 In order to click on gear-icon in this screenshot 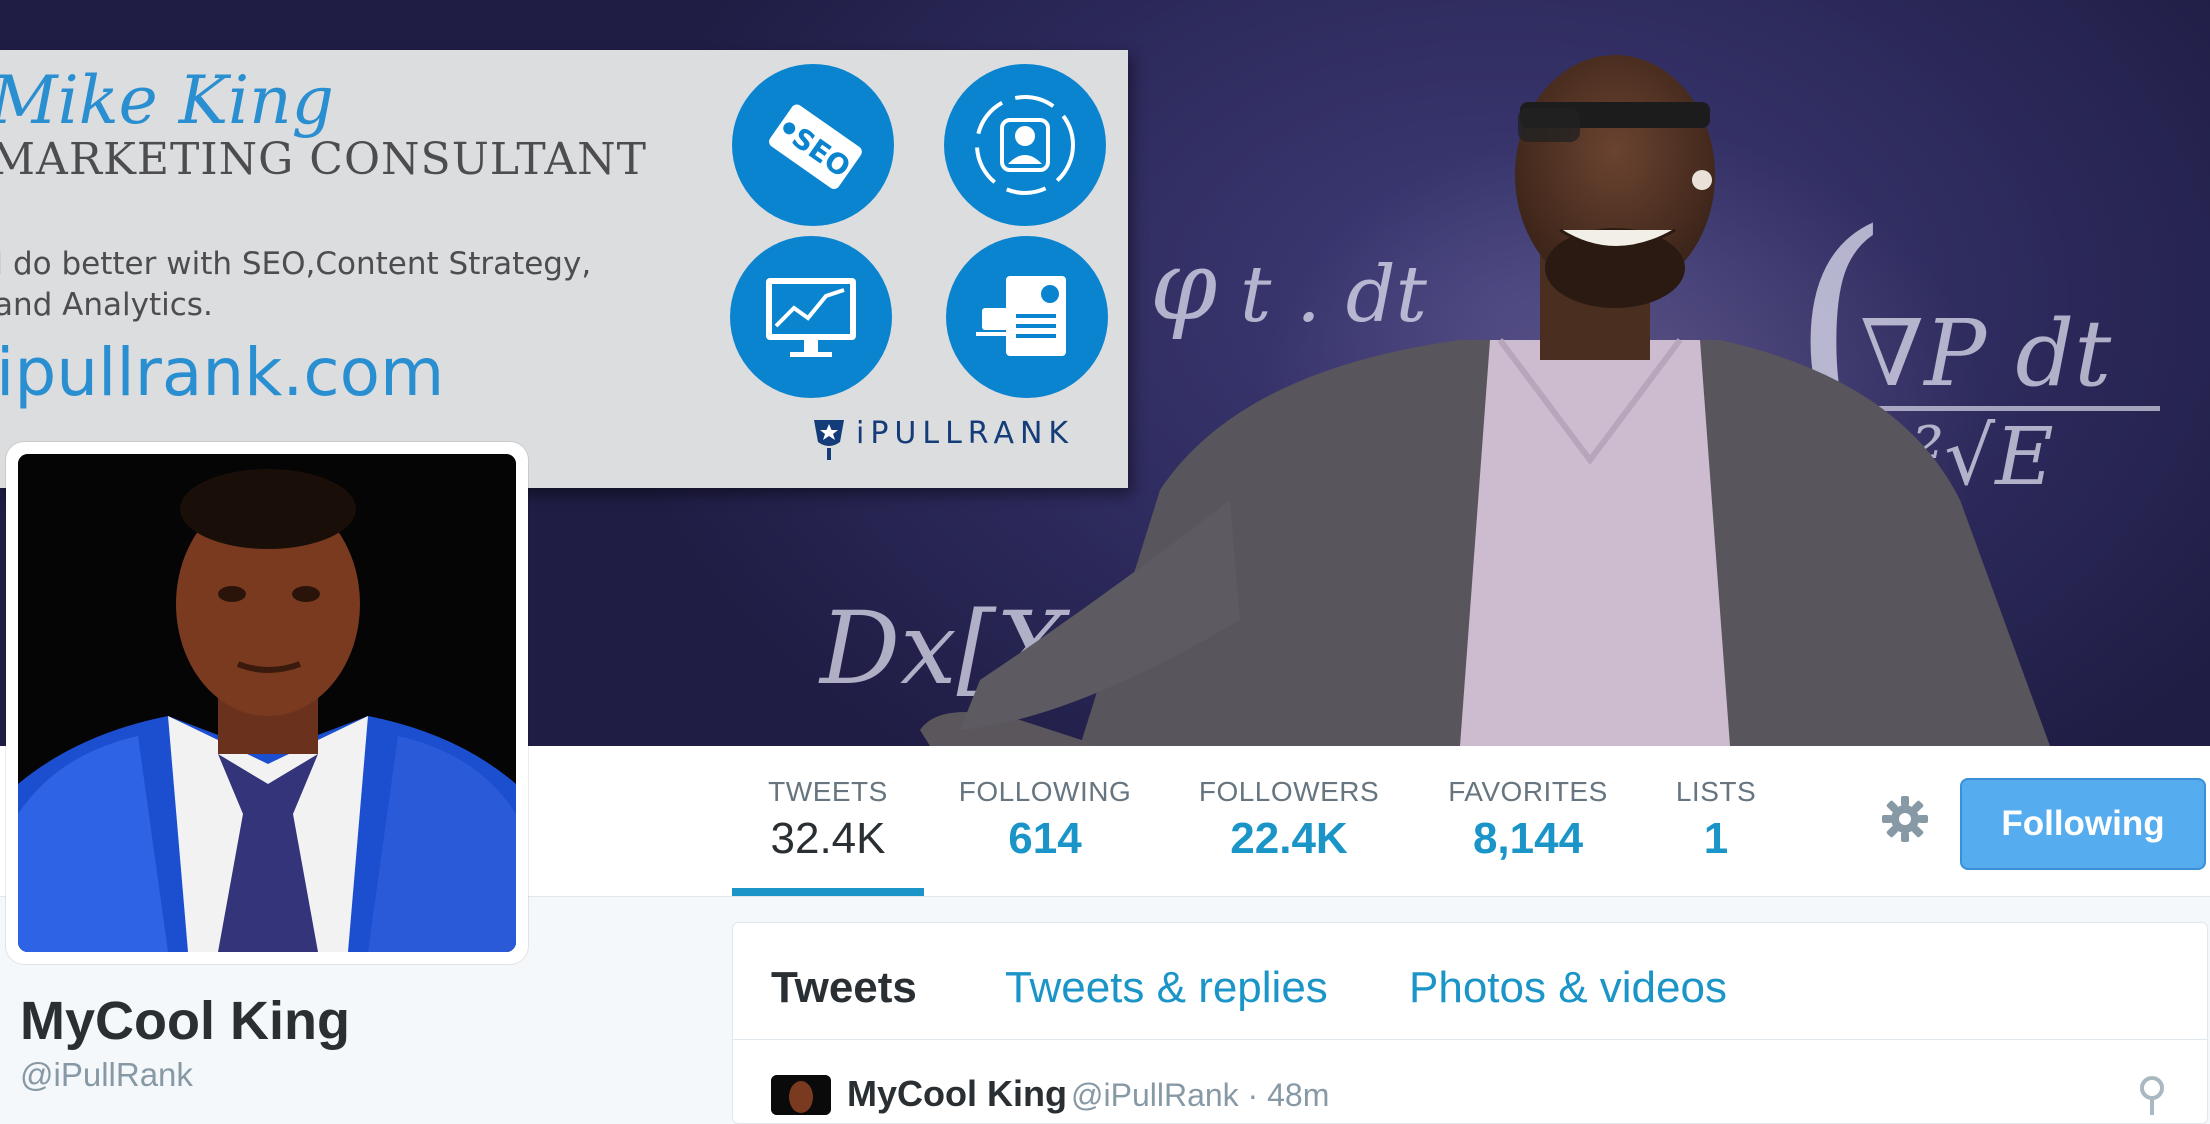, I will do `click(1905, 819)`.